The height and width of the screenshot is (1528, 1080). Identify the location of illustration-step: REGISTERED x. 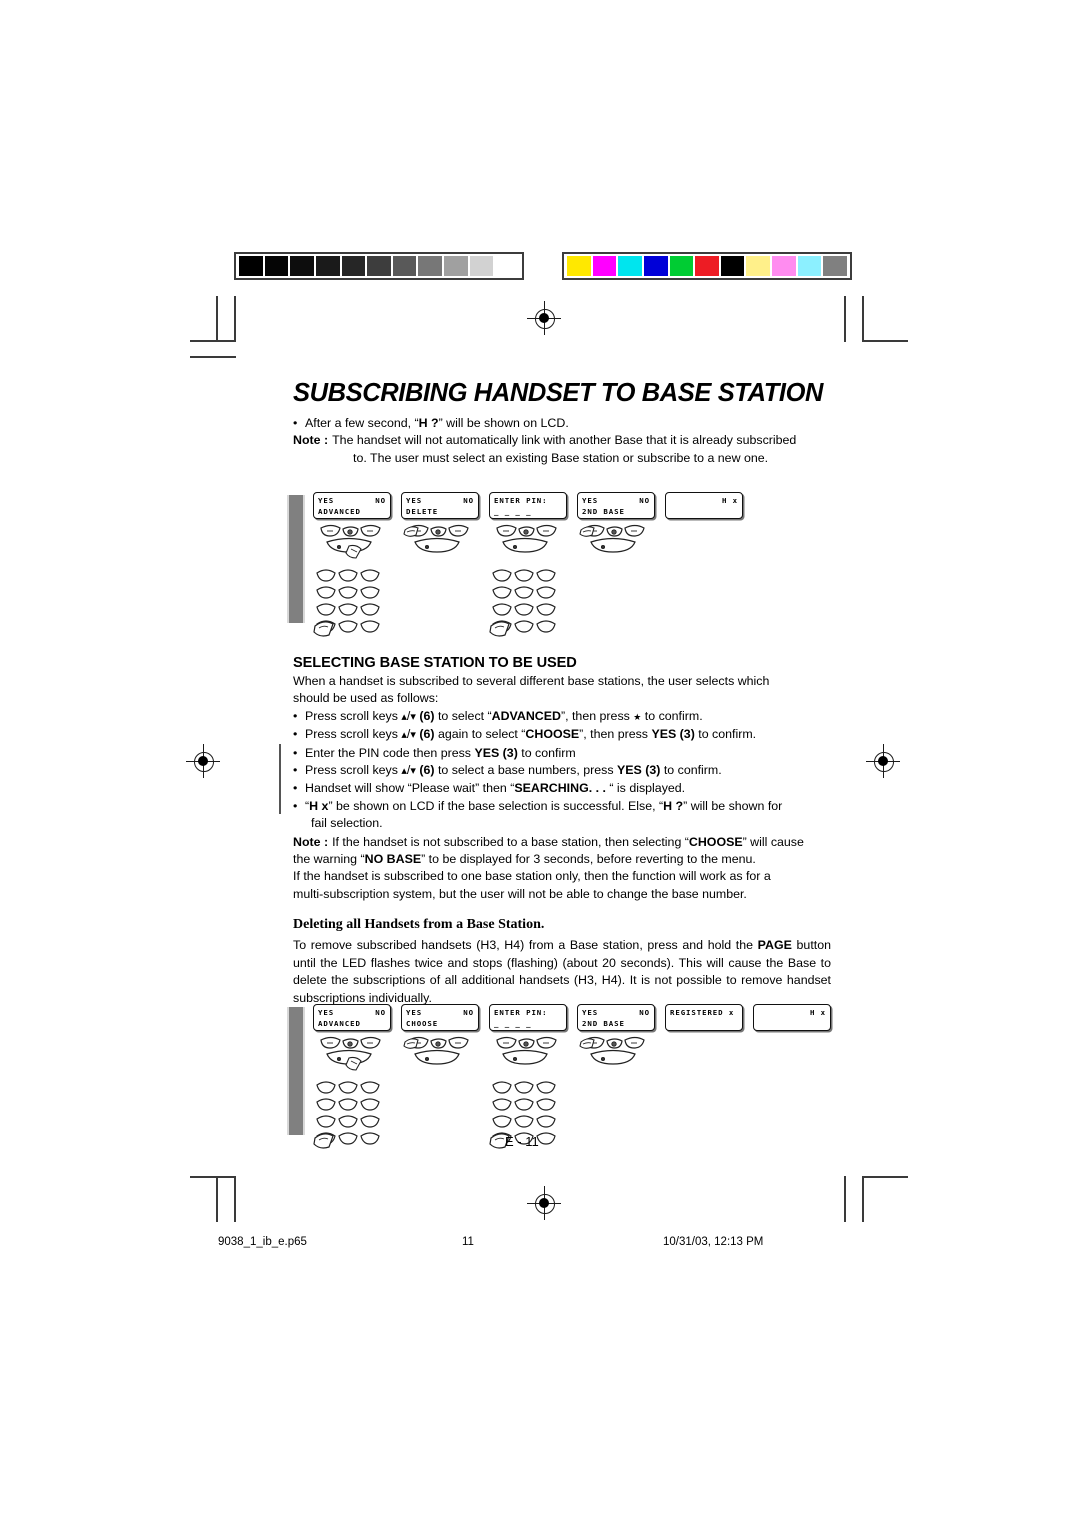
(704, 1080).